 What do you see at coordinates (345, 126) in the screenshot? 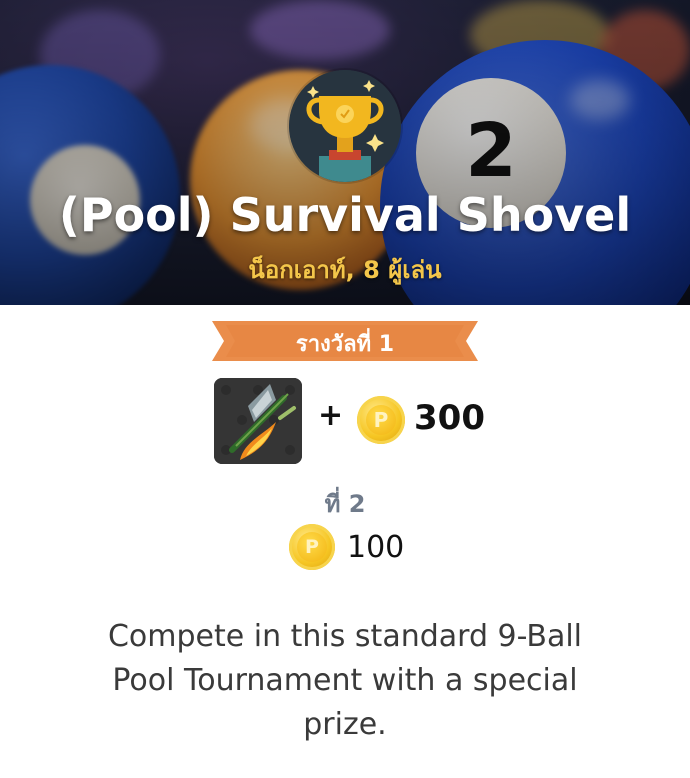
I see `trophy-icon` at bounding box center [345, 126].